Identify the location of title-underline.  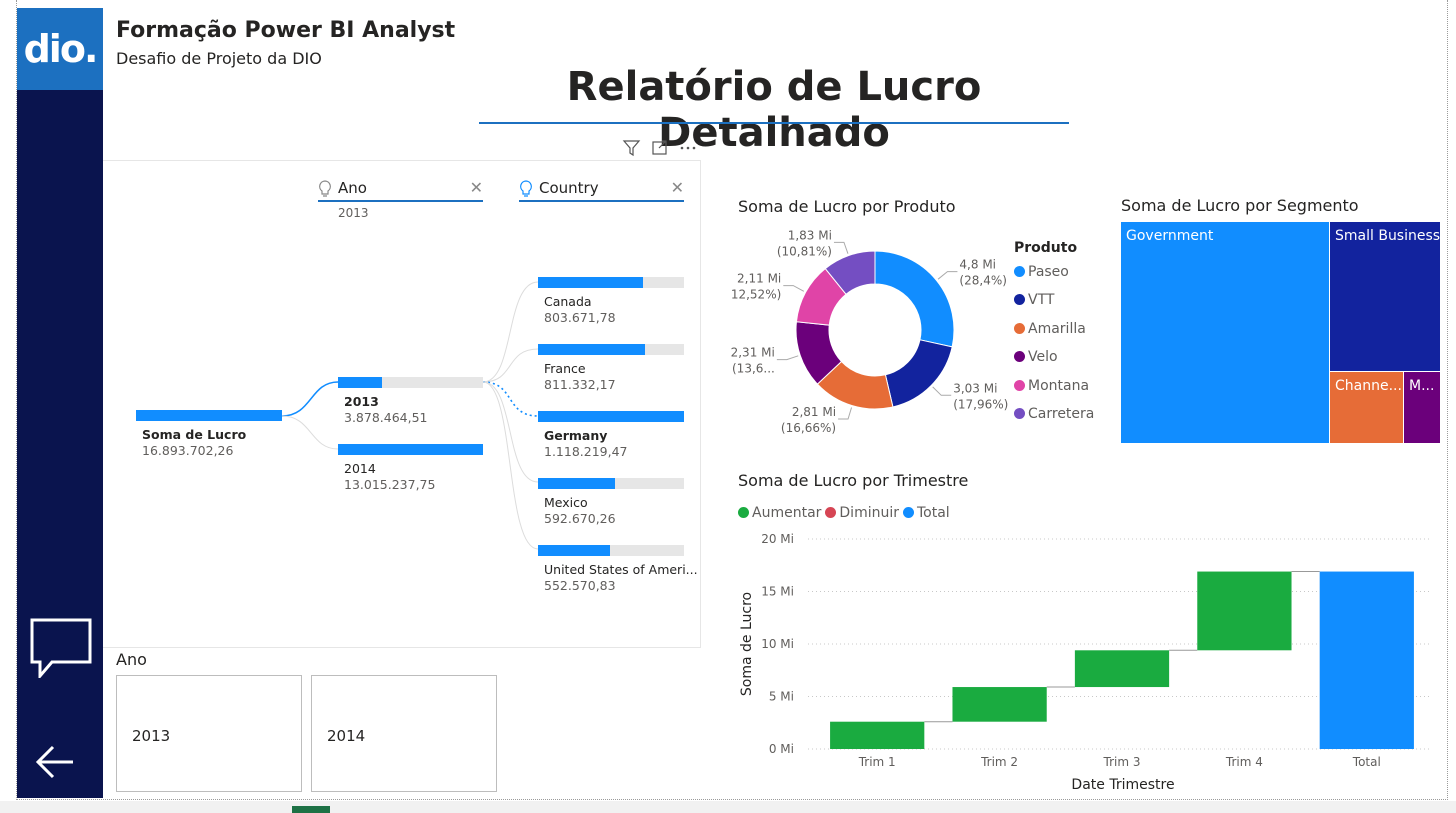
(774, 123).